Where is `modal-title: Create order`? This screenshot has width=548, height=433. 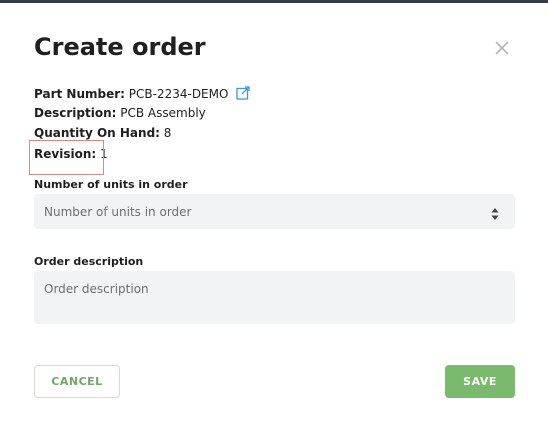
modal-title: Create order is located at coordinates (120, 47).